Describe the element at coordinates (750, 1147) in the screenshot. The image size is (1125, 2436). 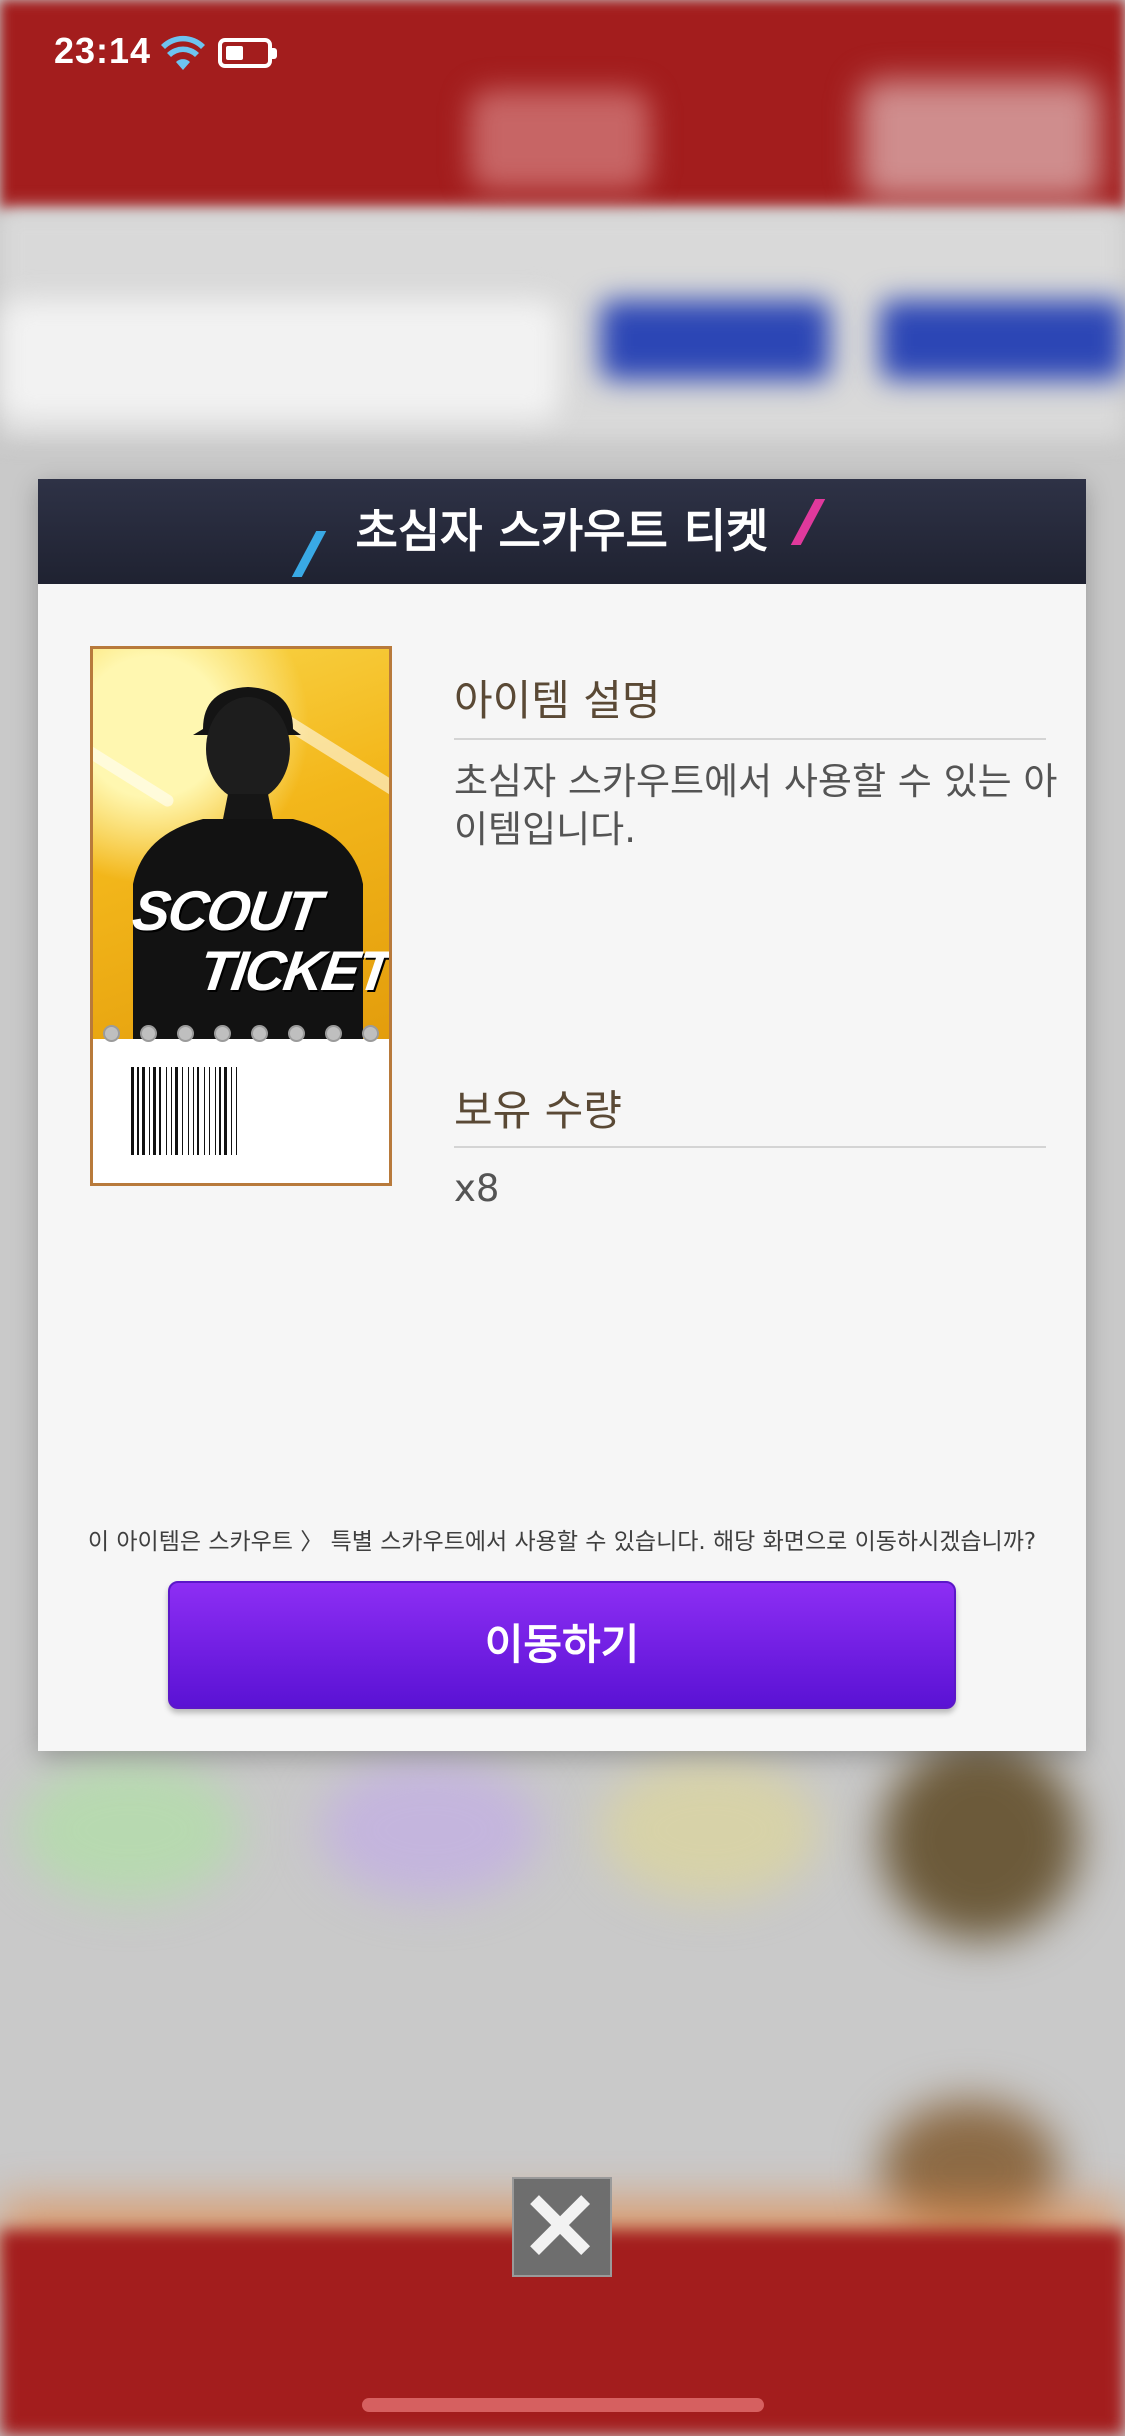
I see `quantity-divider` at that location.